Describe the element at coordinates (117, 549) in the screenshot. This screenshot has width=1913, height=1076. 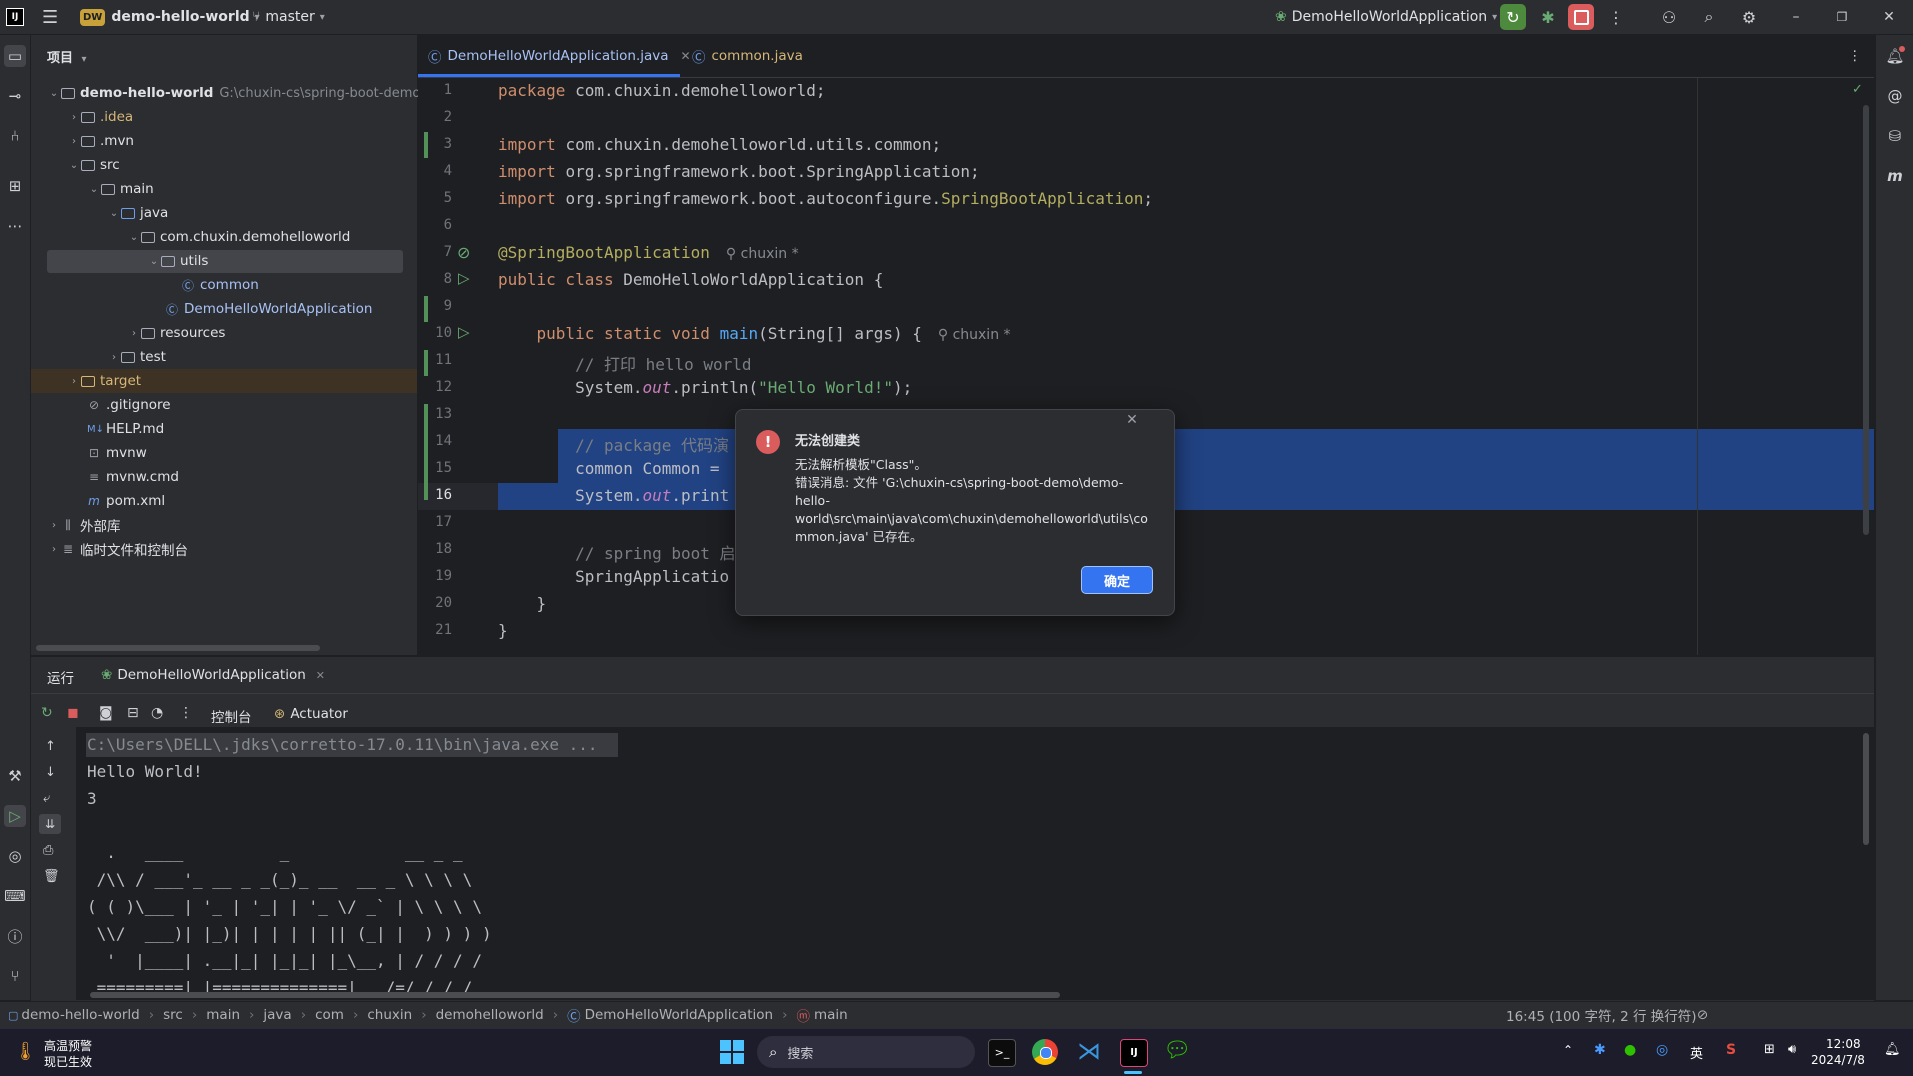
I see `tree-item-scratches: › ≣ 临时文件和控制台` at that location.